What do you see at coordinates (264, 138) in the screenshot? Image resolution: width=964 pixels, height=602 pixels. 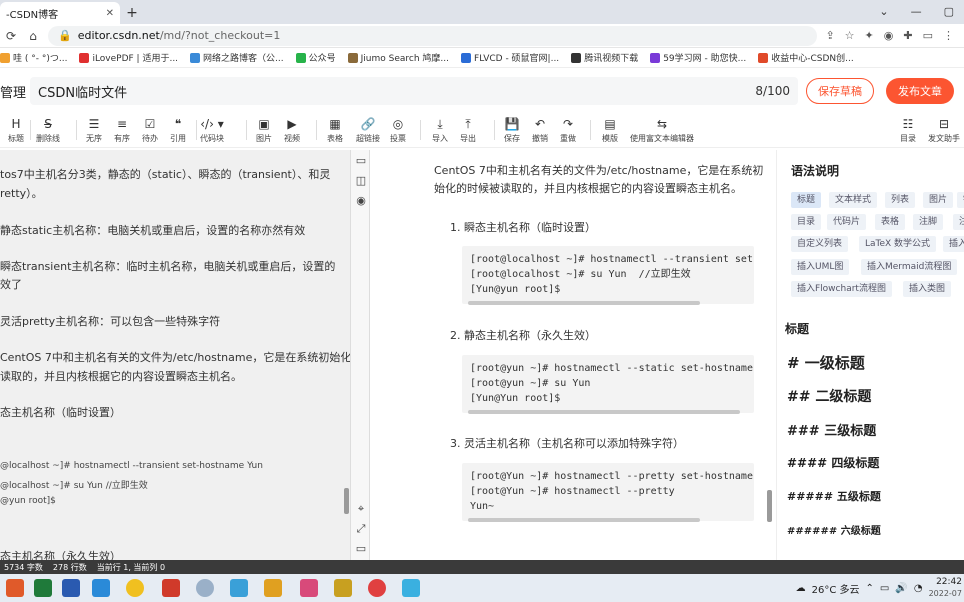 I see `toolbar-label: 图片` at bounding box center [264, 138].